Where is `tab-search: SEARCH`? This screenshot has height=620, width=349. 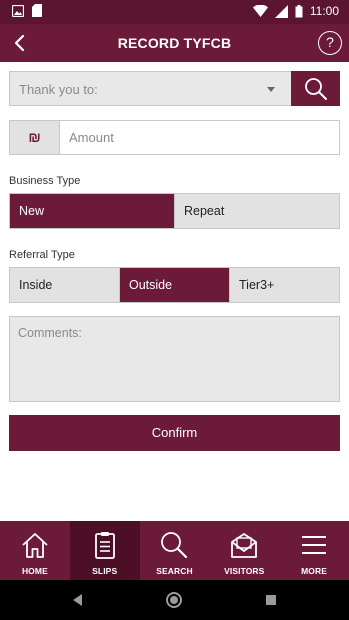 tab-search: SEARCH is located at coordinates (175, 550).